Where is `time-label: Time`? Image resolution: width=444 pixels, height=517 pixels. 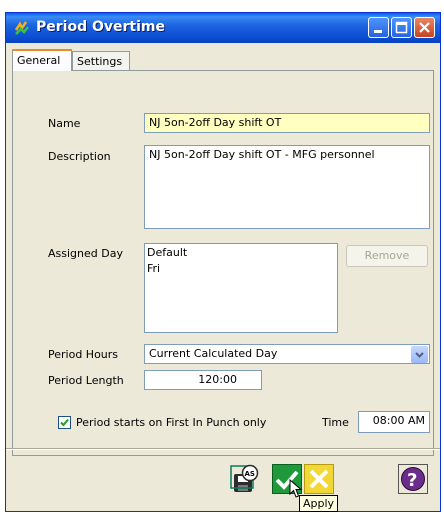 time-label: Time is located at coordinates (335, 422).